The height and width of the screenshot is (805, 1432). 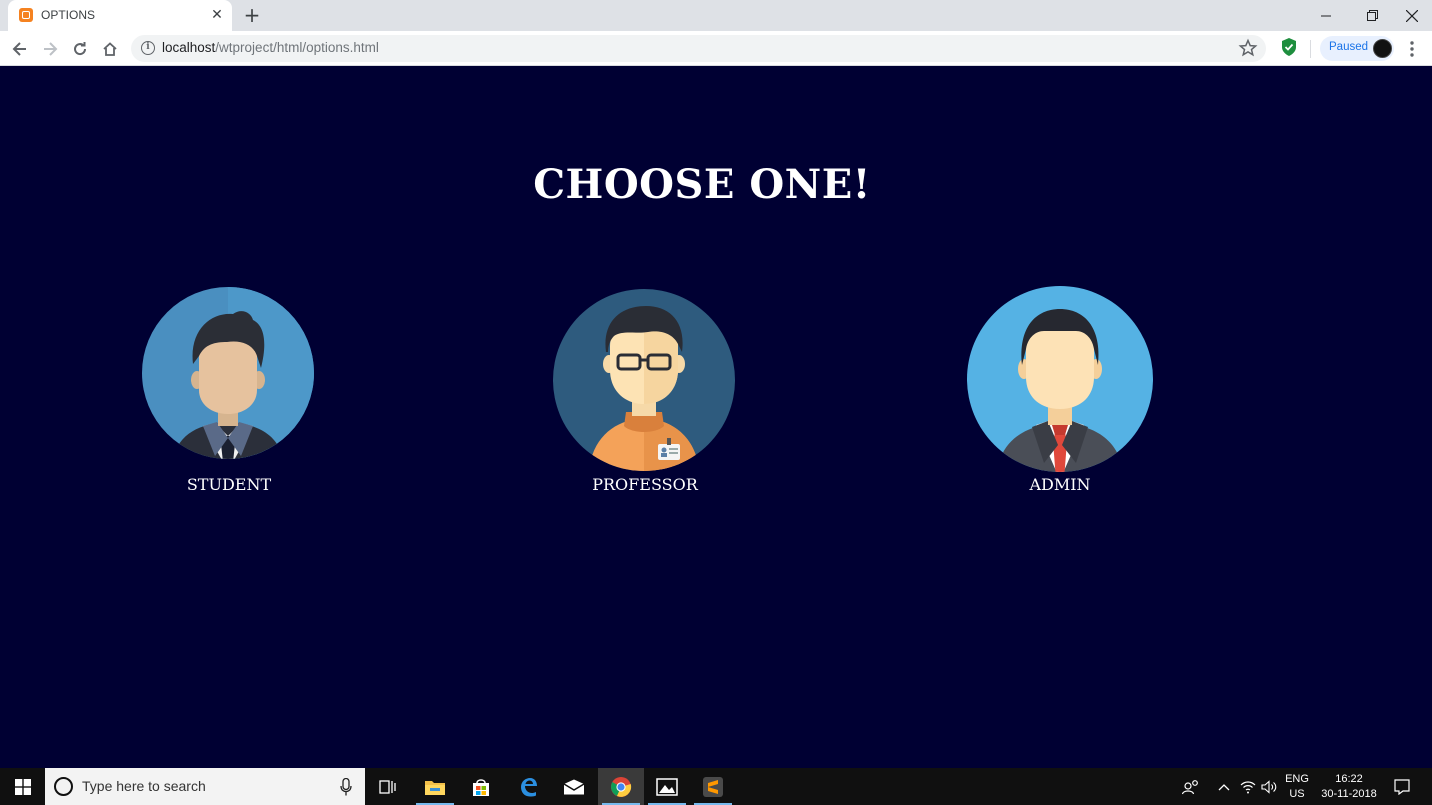 I want to click on site-info-icon: i, so click(x=148, y=48).